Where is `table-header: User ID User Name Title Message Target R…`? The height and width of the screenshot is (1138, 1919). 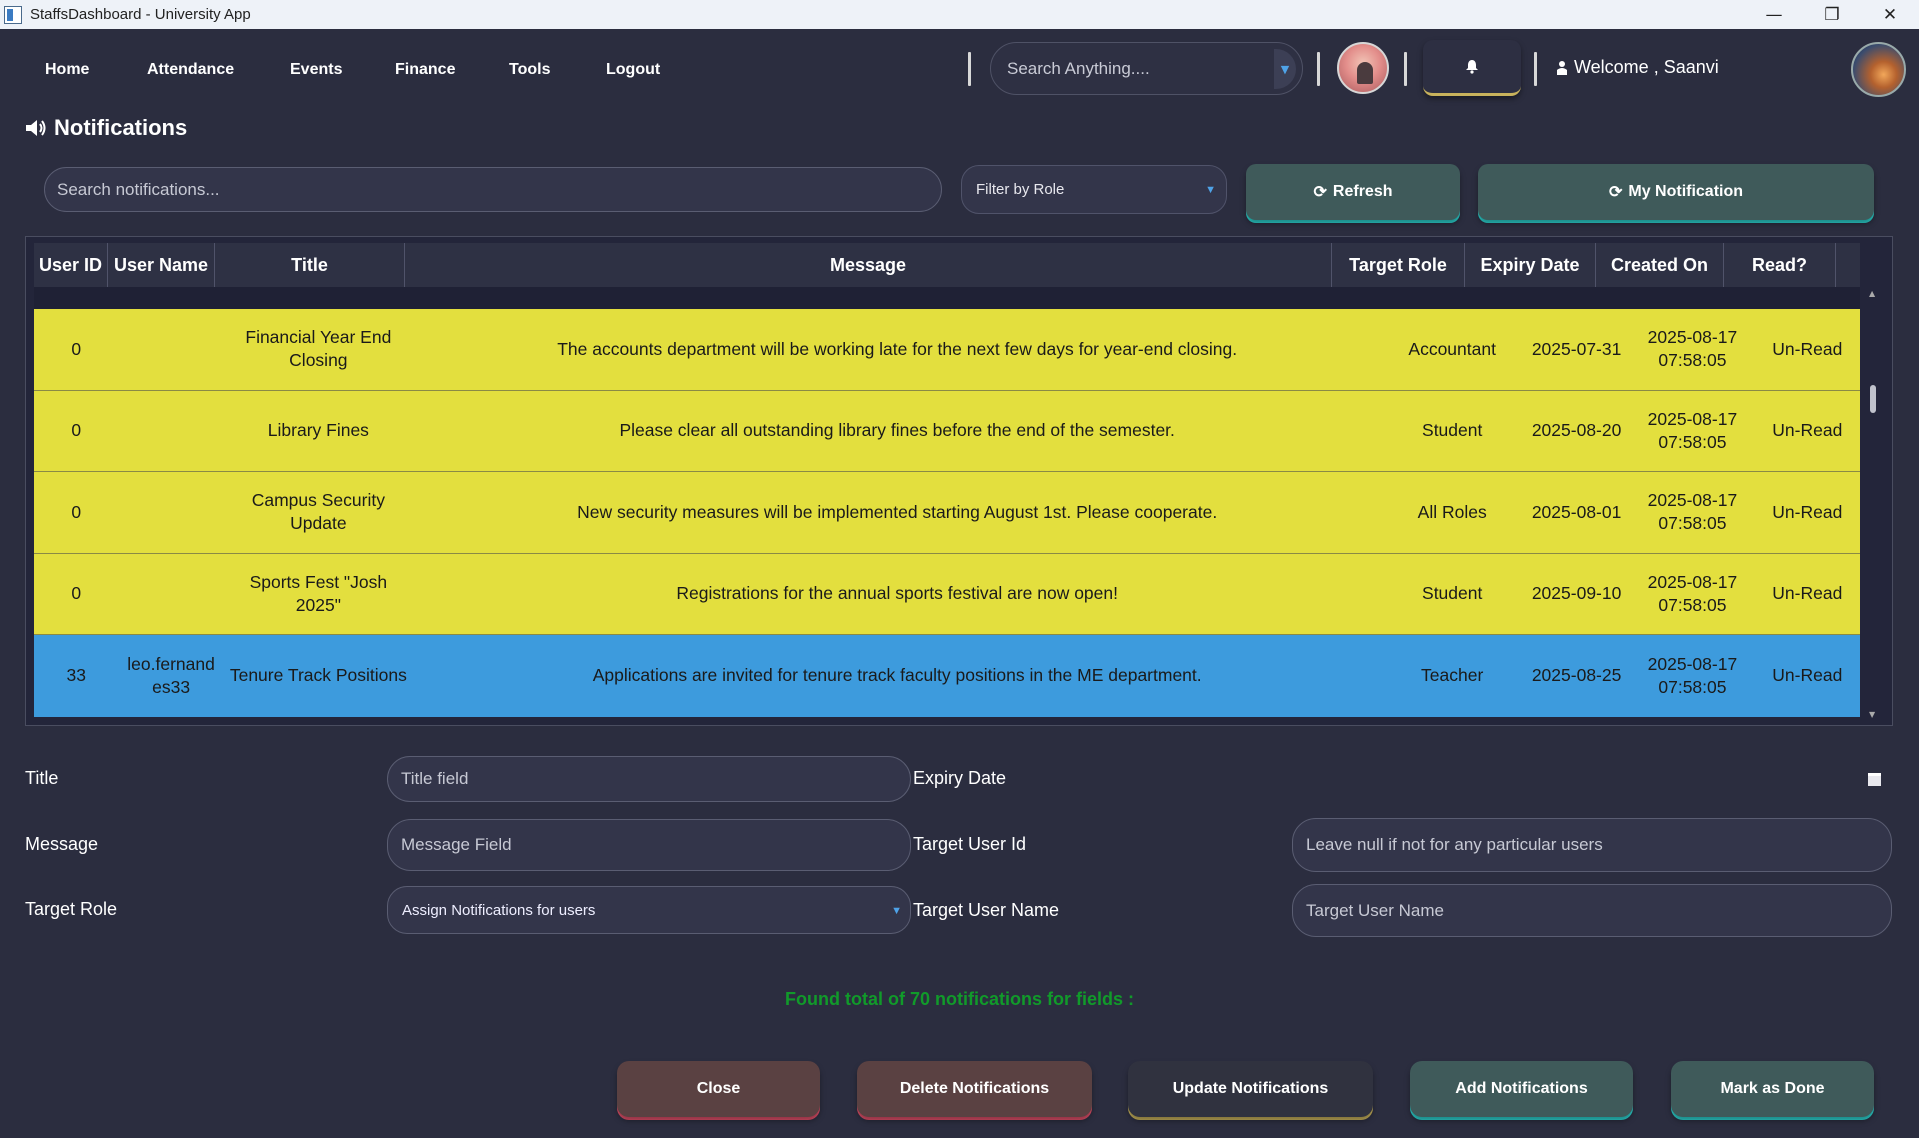
table-header: User ID User Name Title Message Target R… is located at coordinates (947, 265).